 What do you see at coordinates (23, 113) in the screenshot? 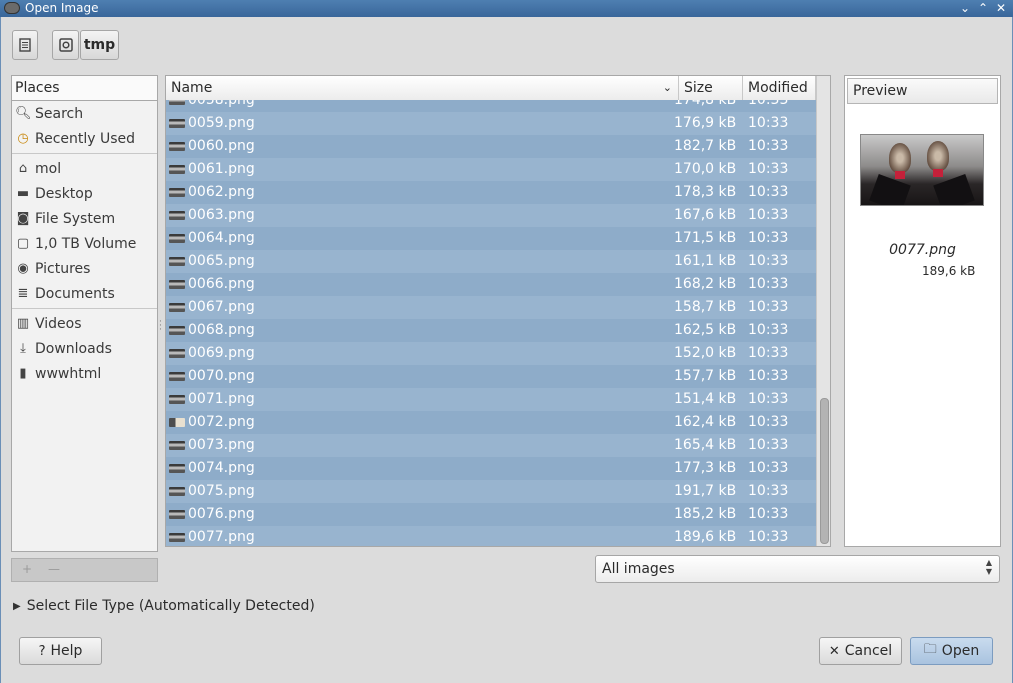
I see `search-icon: 🔍︎` at bounding box center [23, 113].